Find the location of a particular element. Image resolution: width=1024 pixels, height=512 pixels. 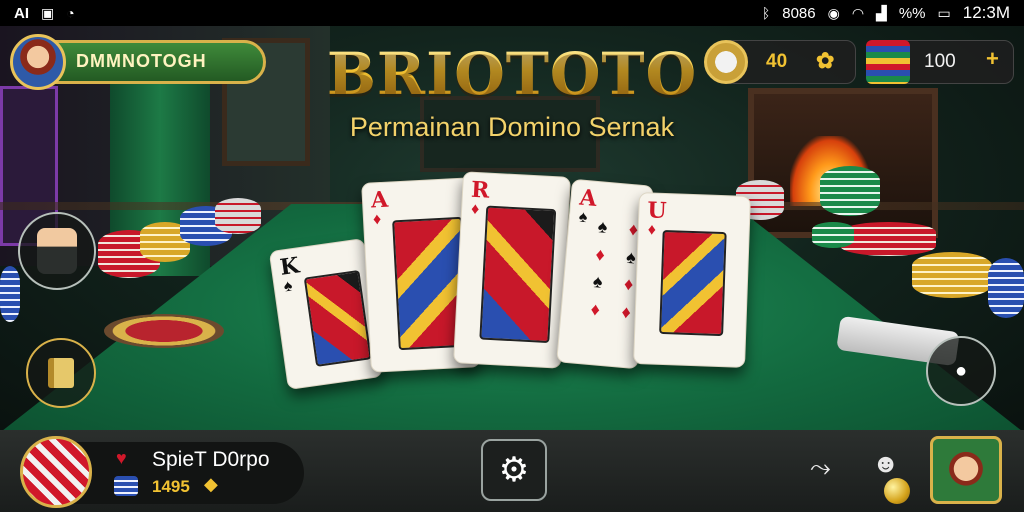

chat-bubble-icon: ● is located at coordinates (961, 370).